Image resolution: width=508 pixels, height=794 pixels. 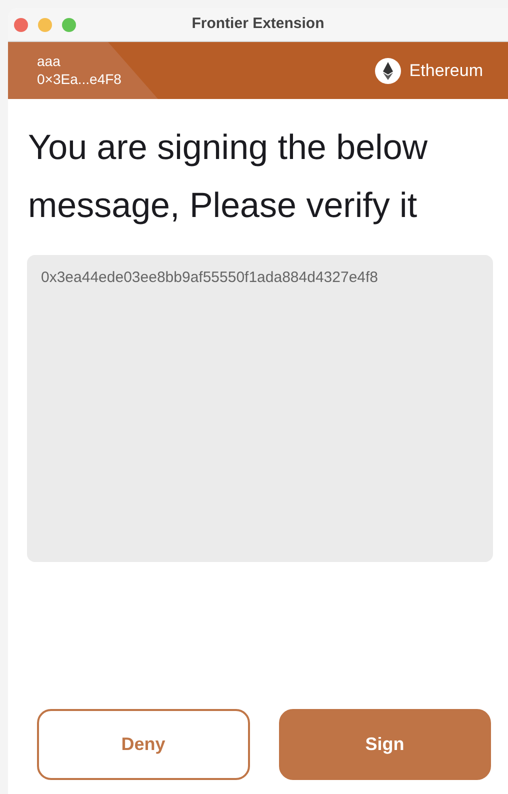 What do you see at coordinates (258, 23) in the screenshot?
I see `window-title: Frontier Extension` at bounding box center [258, 23].